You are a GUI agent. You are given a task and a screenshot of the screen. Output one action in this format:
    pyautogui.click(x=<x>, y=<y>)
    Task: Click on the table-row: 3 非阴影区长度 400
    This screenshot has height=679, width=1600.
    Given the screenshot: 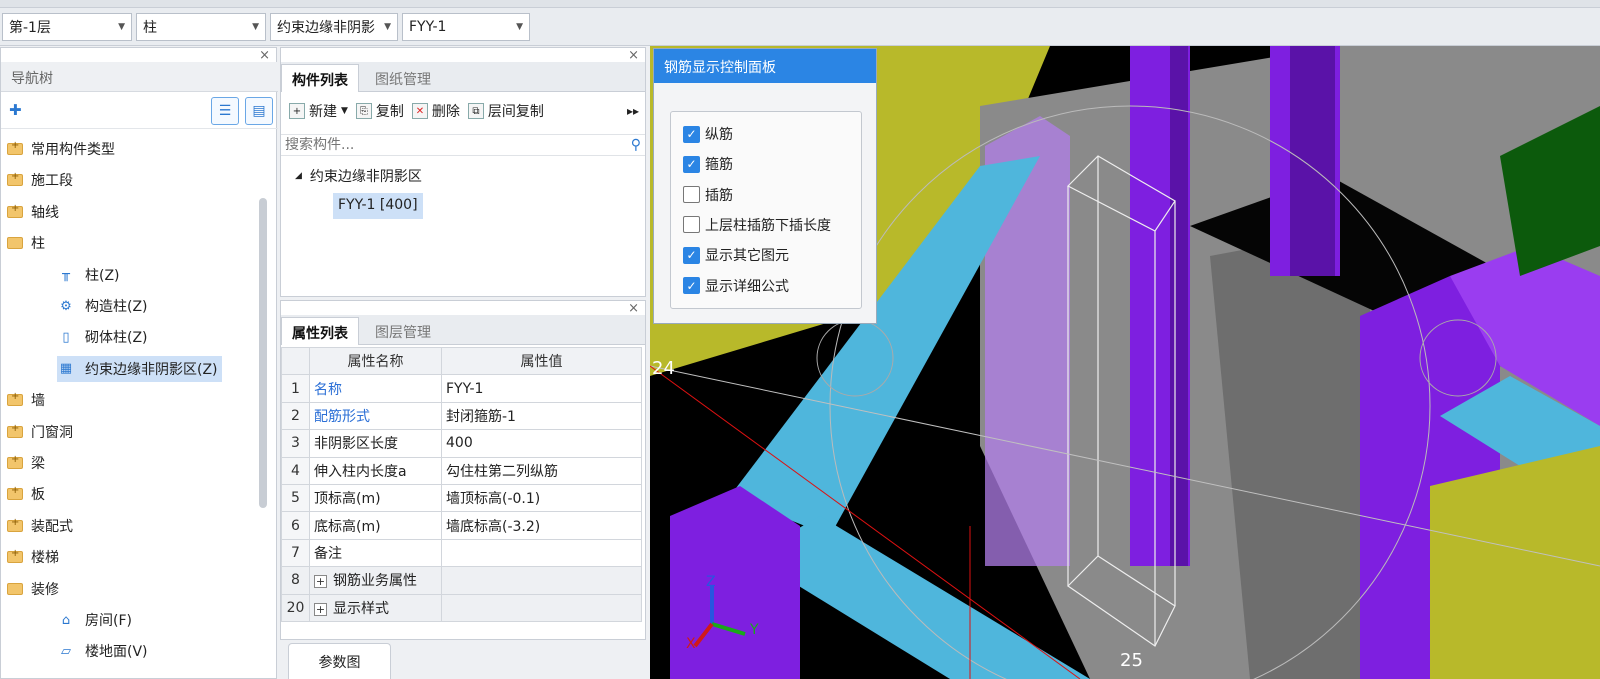 What is the action you would take?
    pyautogui.click(x=461, y=443)
    